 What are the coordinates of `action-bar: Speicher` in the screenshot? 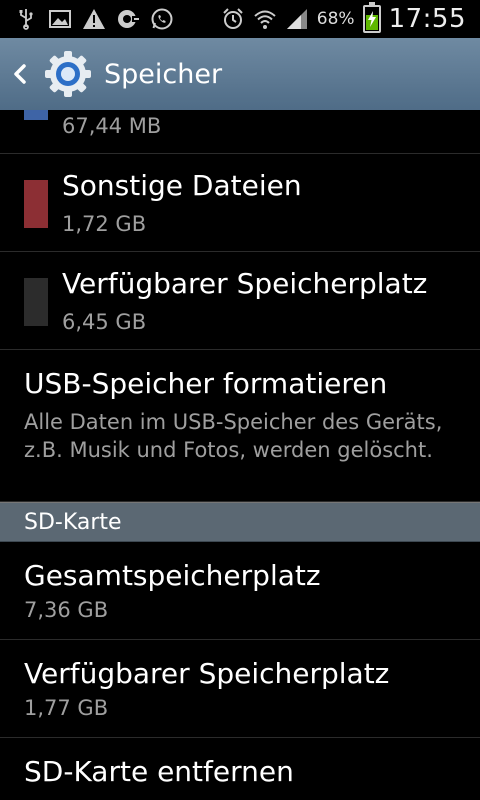 It's located at (240, 74).